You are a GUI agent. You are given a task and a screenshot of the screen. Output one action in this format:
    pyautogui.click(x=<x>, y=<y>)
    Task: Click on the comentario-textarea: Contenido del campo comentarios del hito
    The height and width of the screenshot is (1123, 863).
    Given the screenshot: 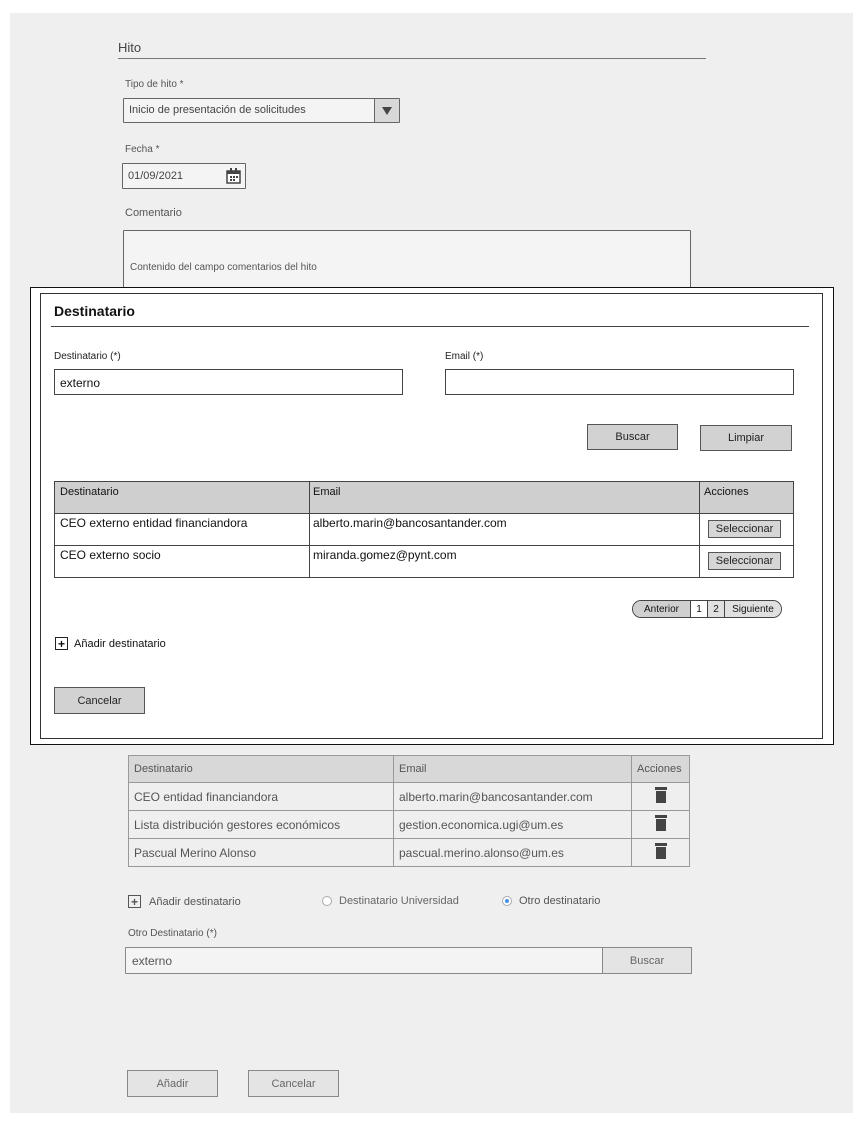 What is the action you would take?
    pyautogui.click(x=407, y=260)
    